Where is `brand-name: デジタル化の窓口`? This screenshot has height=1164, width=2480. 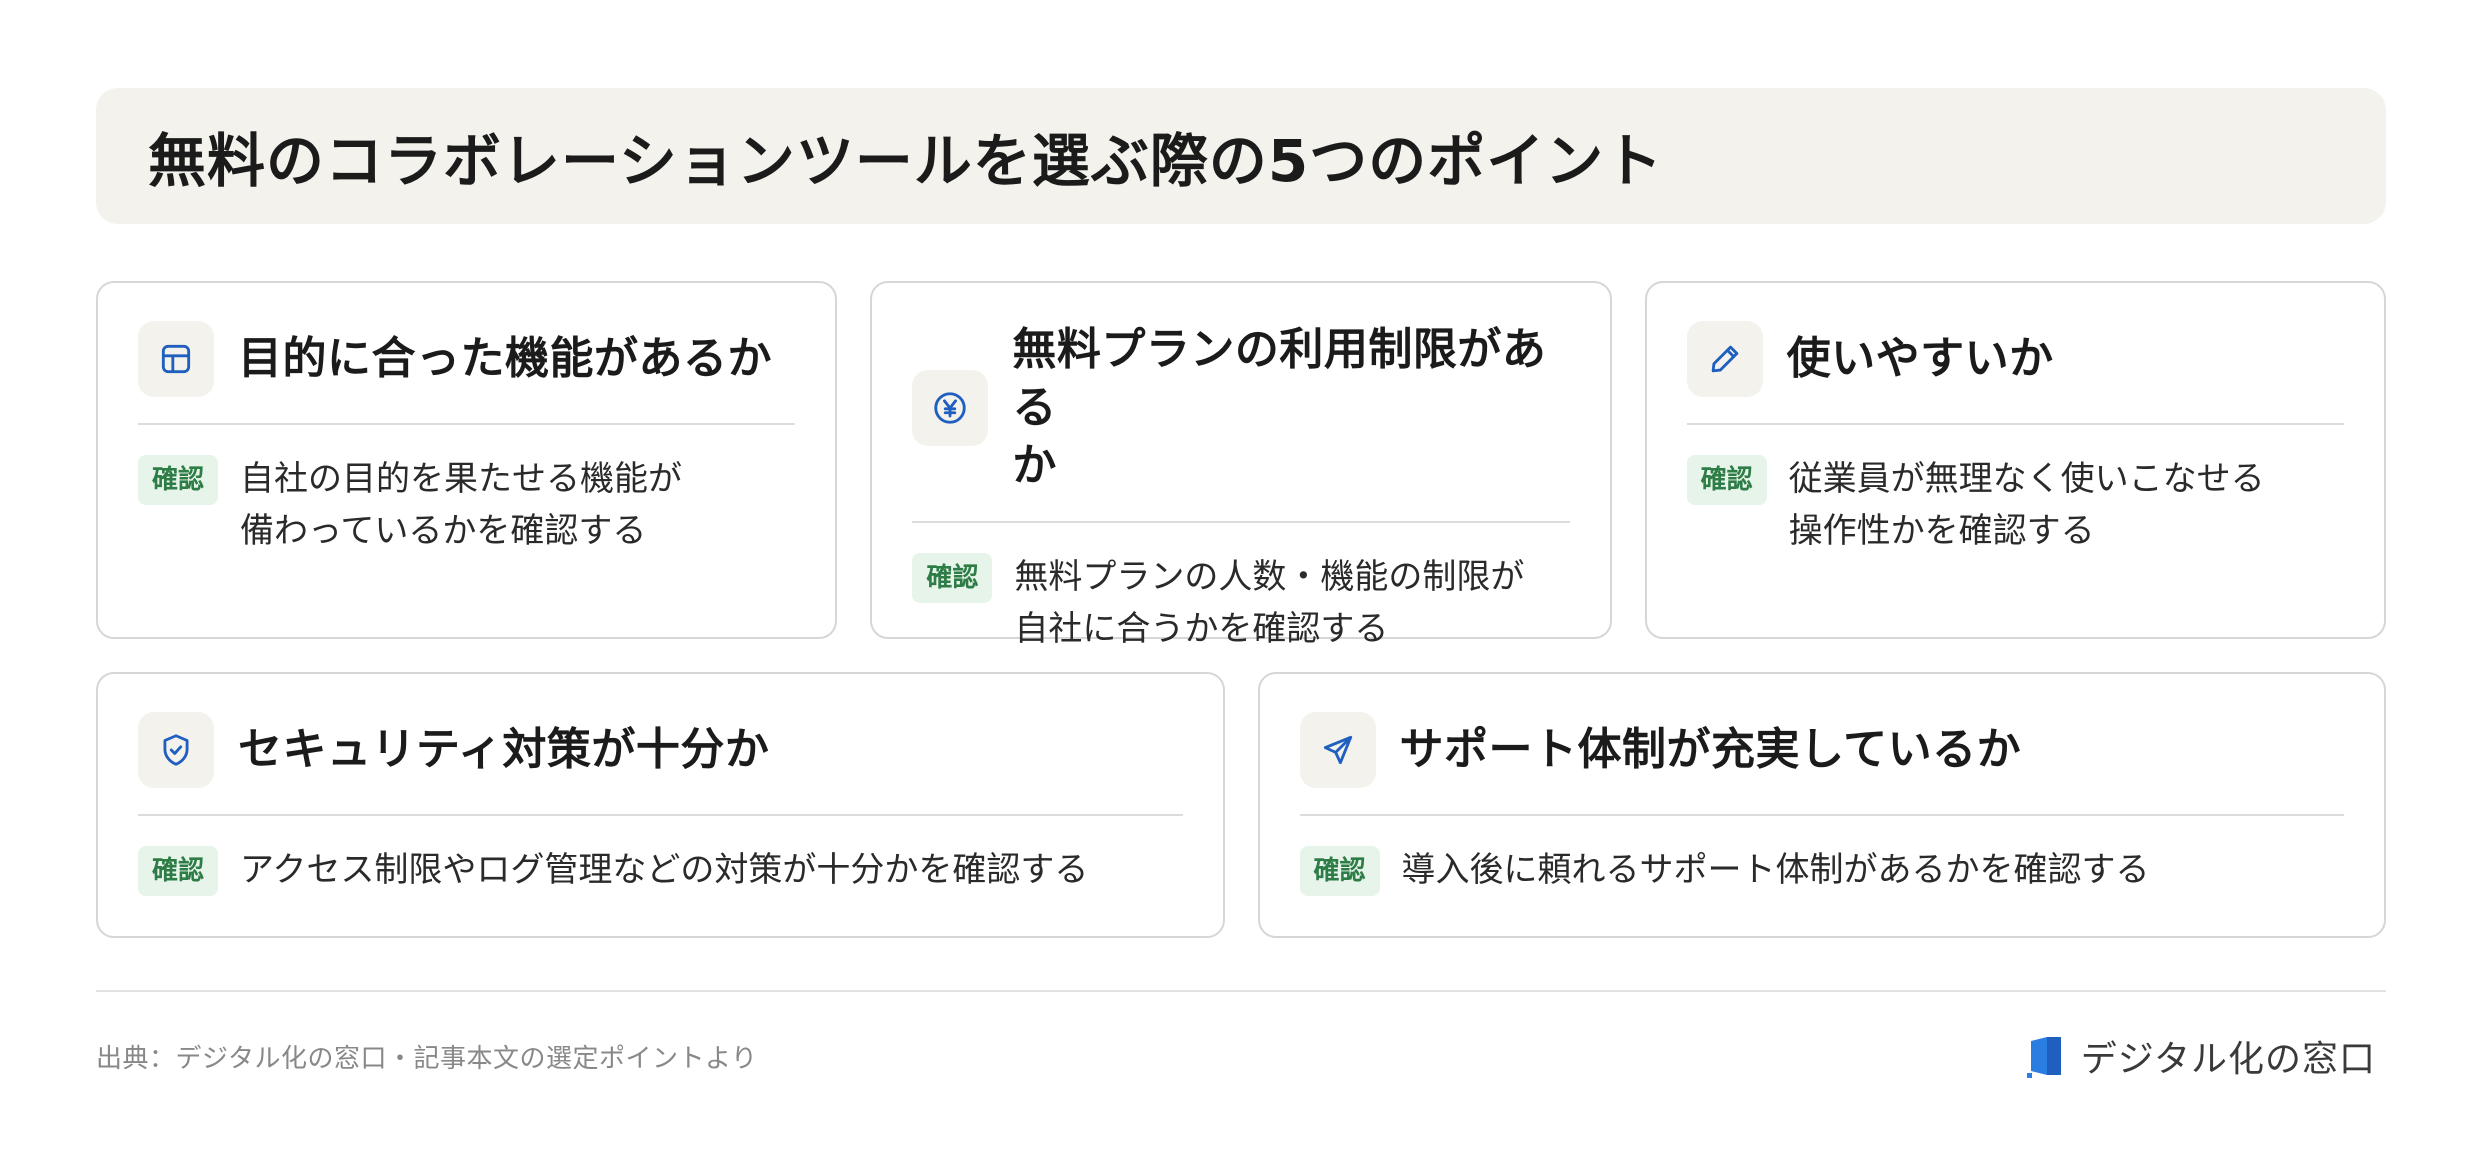
brand-name: デジタル化の窓口 is located at coordinates (2228, 1059).